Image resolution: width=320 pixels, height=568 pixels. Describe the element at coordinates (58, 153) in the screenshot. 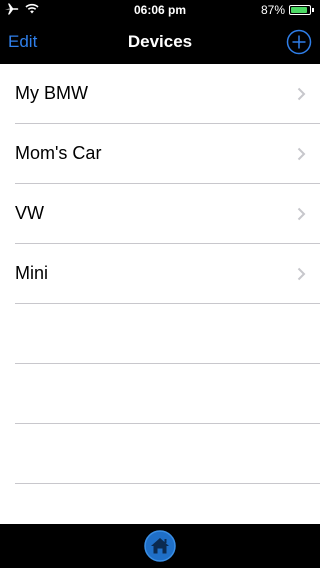

I see `device-name: Mom's Car` at that location.